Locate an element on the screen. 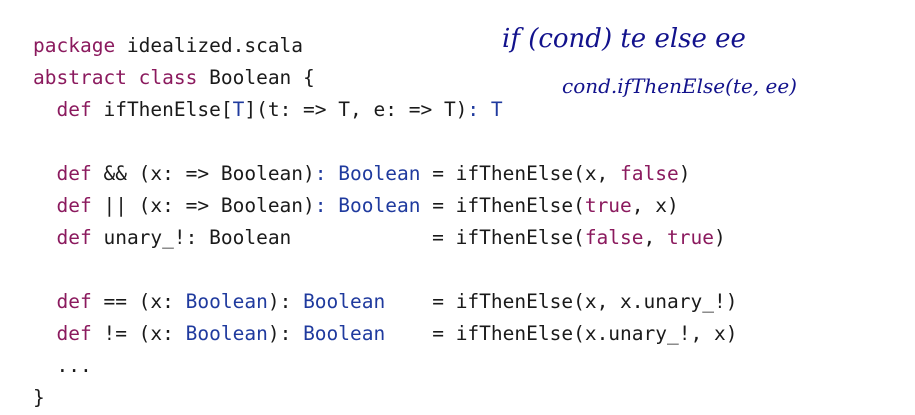 The height and width of the screenshot is (415, 915). code-keyword: package is located at coordinates (74, 45).